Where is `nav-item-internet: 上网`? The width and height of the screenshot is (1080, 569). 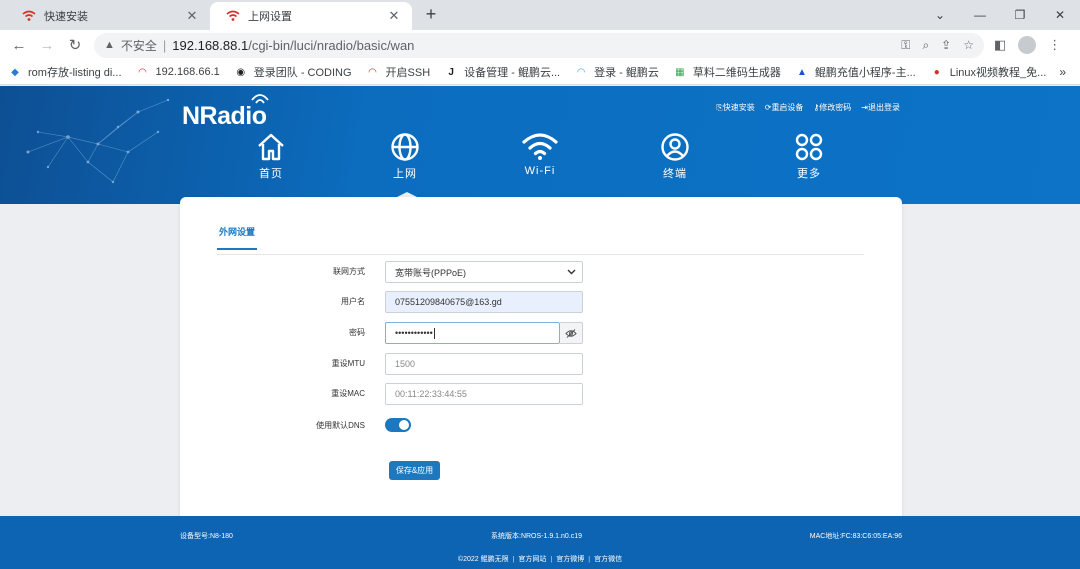 nav-item-internet: 上网 is located at coordinates (405, 156).